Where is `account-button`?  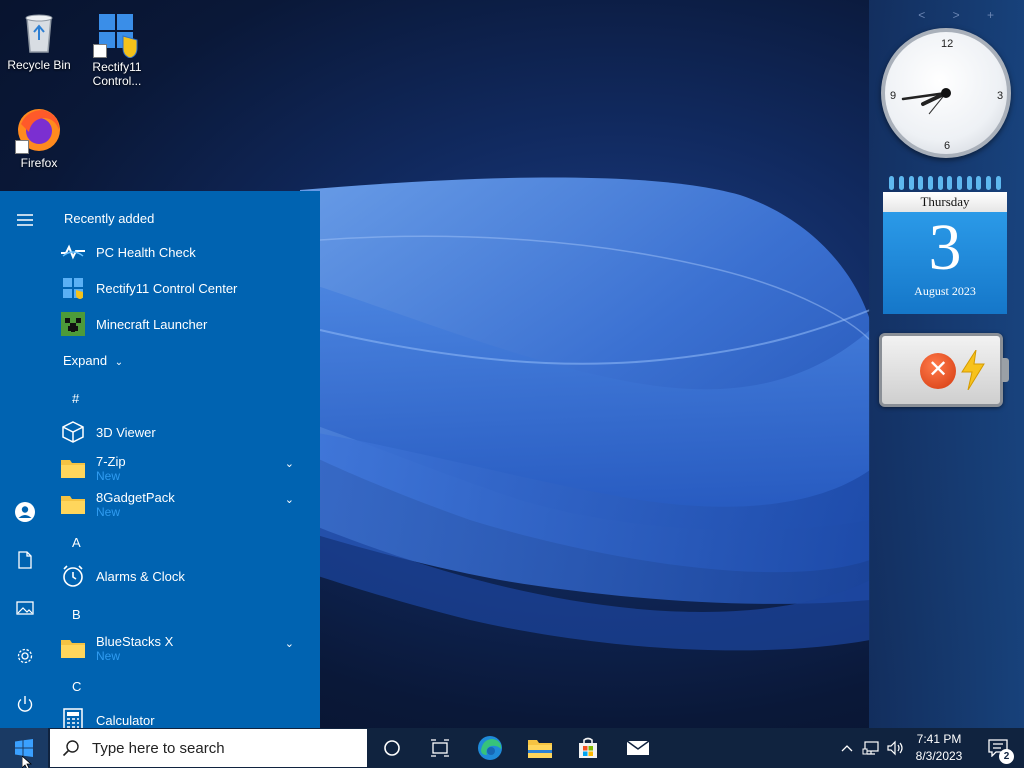
account-button is located at coordinates (25, 512).